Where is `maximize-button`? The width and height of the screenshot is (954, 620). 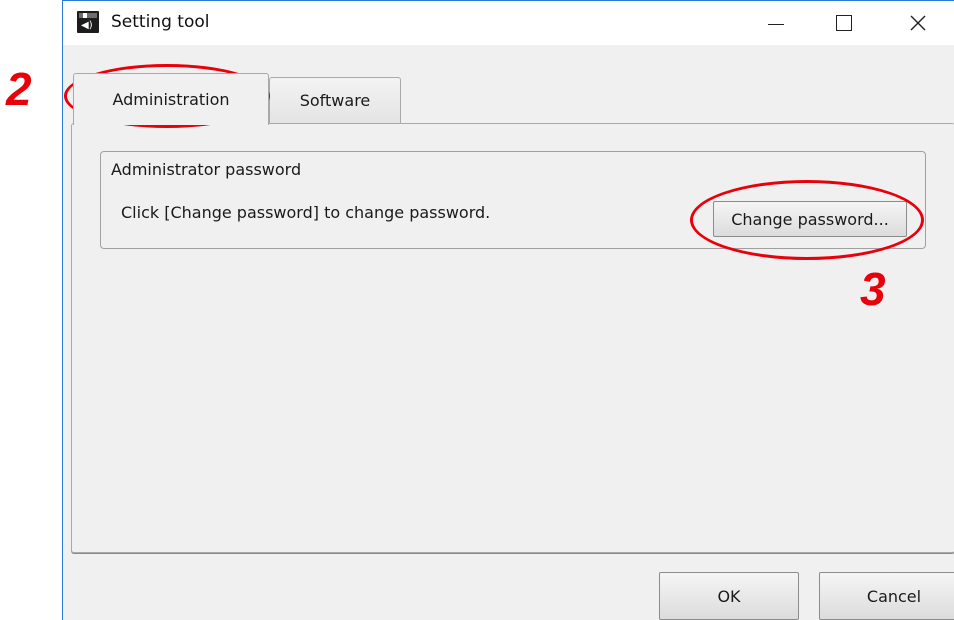
maximize-button is located at coordinates (844, 23).